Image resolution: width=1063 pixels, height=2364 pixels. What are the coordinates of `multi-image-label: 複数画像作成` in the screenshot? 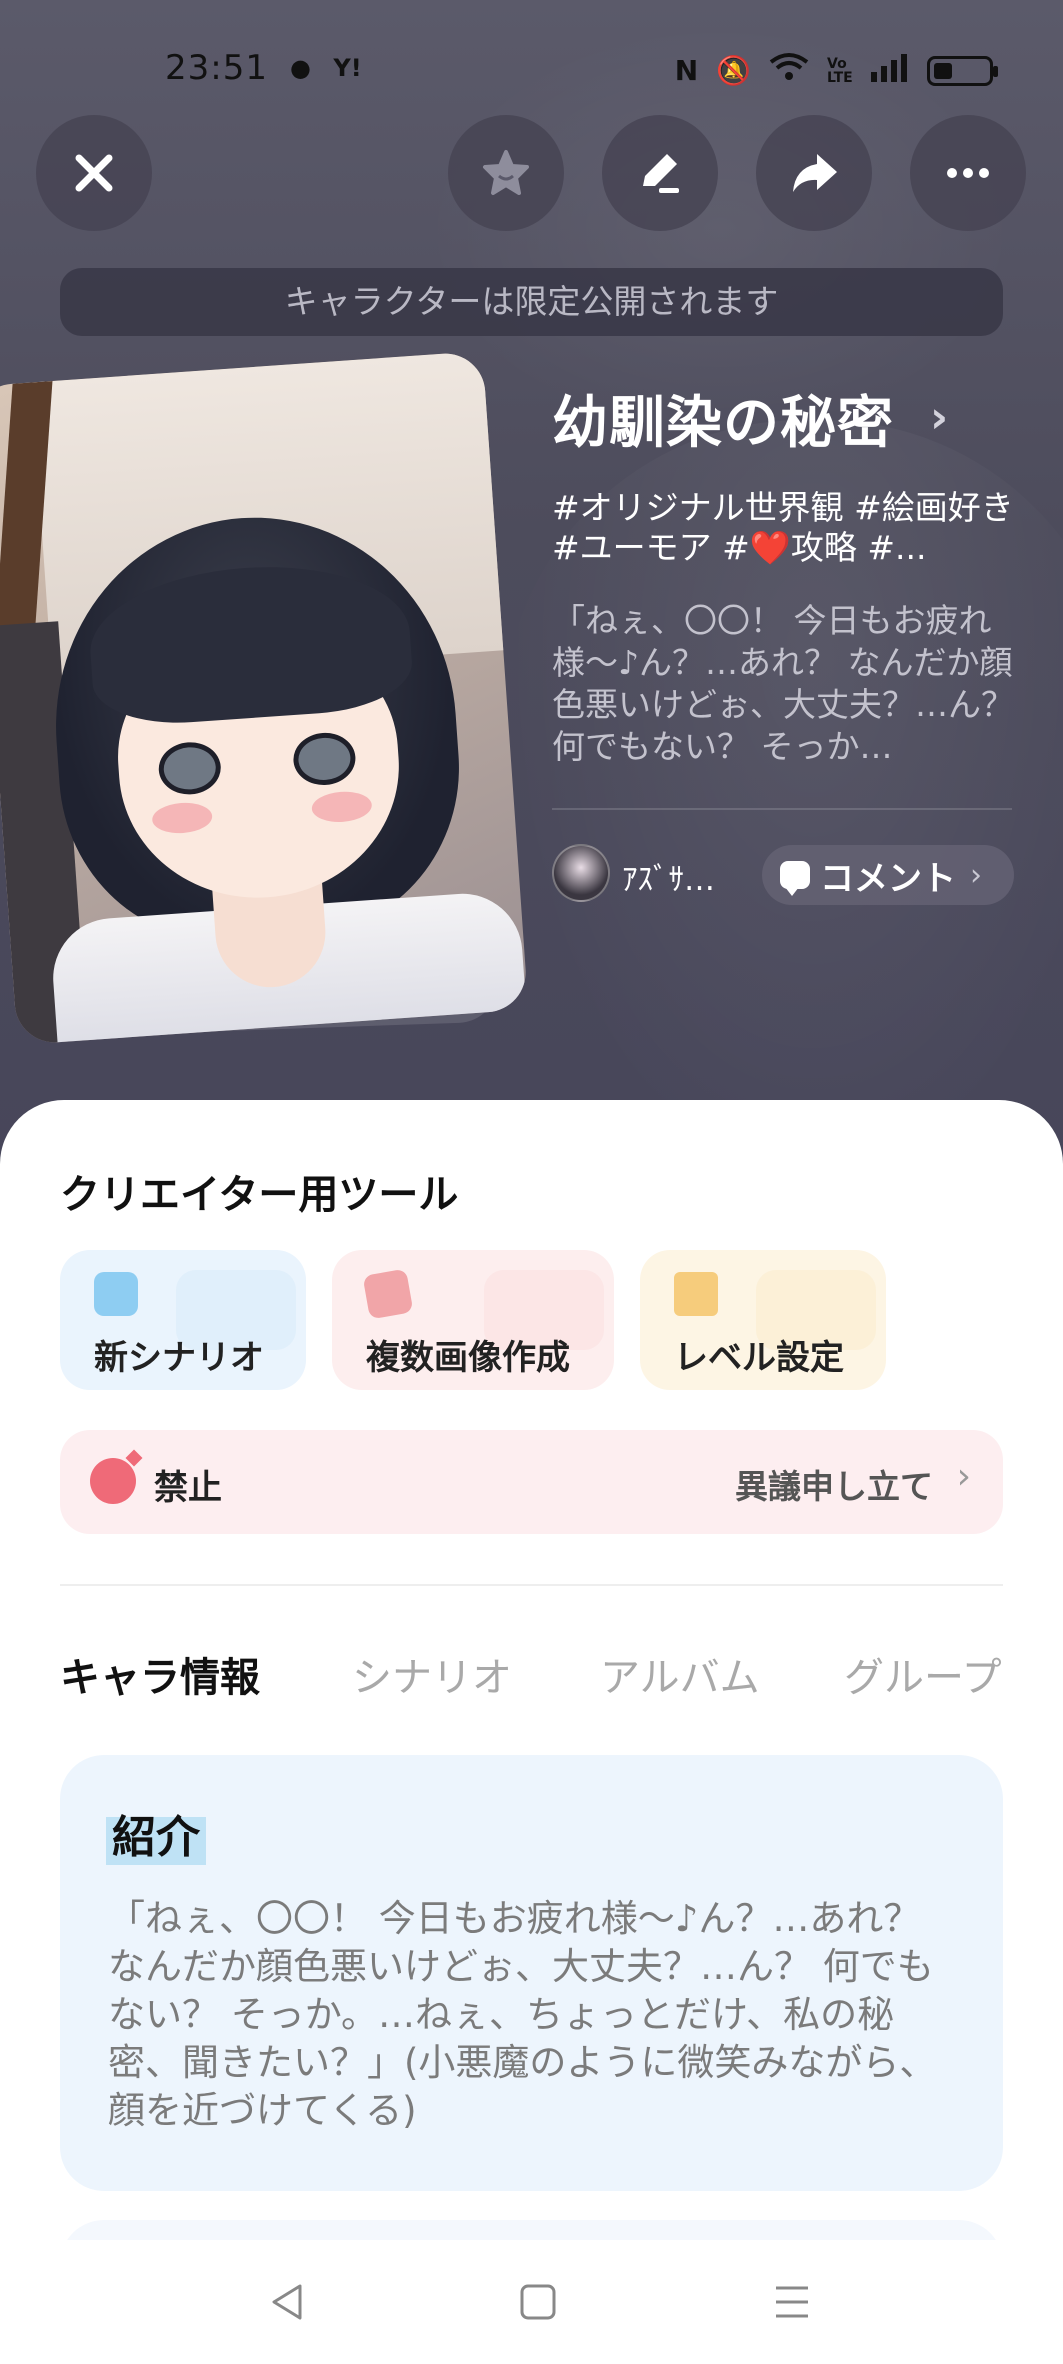 It's located at (468, 1358).